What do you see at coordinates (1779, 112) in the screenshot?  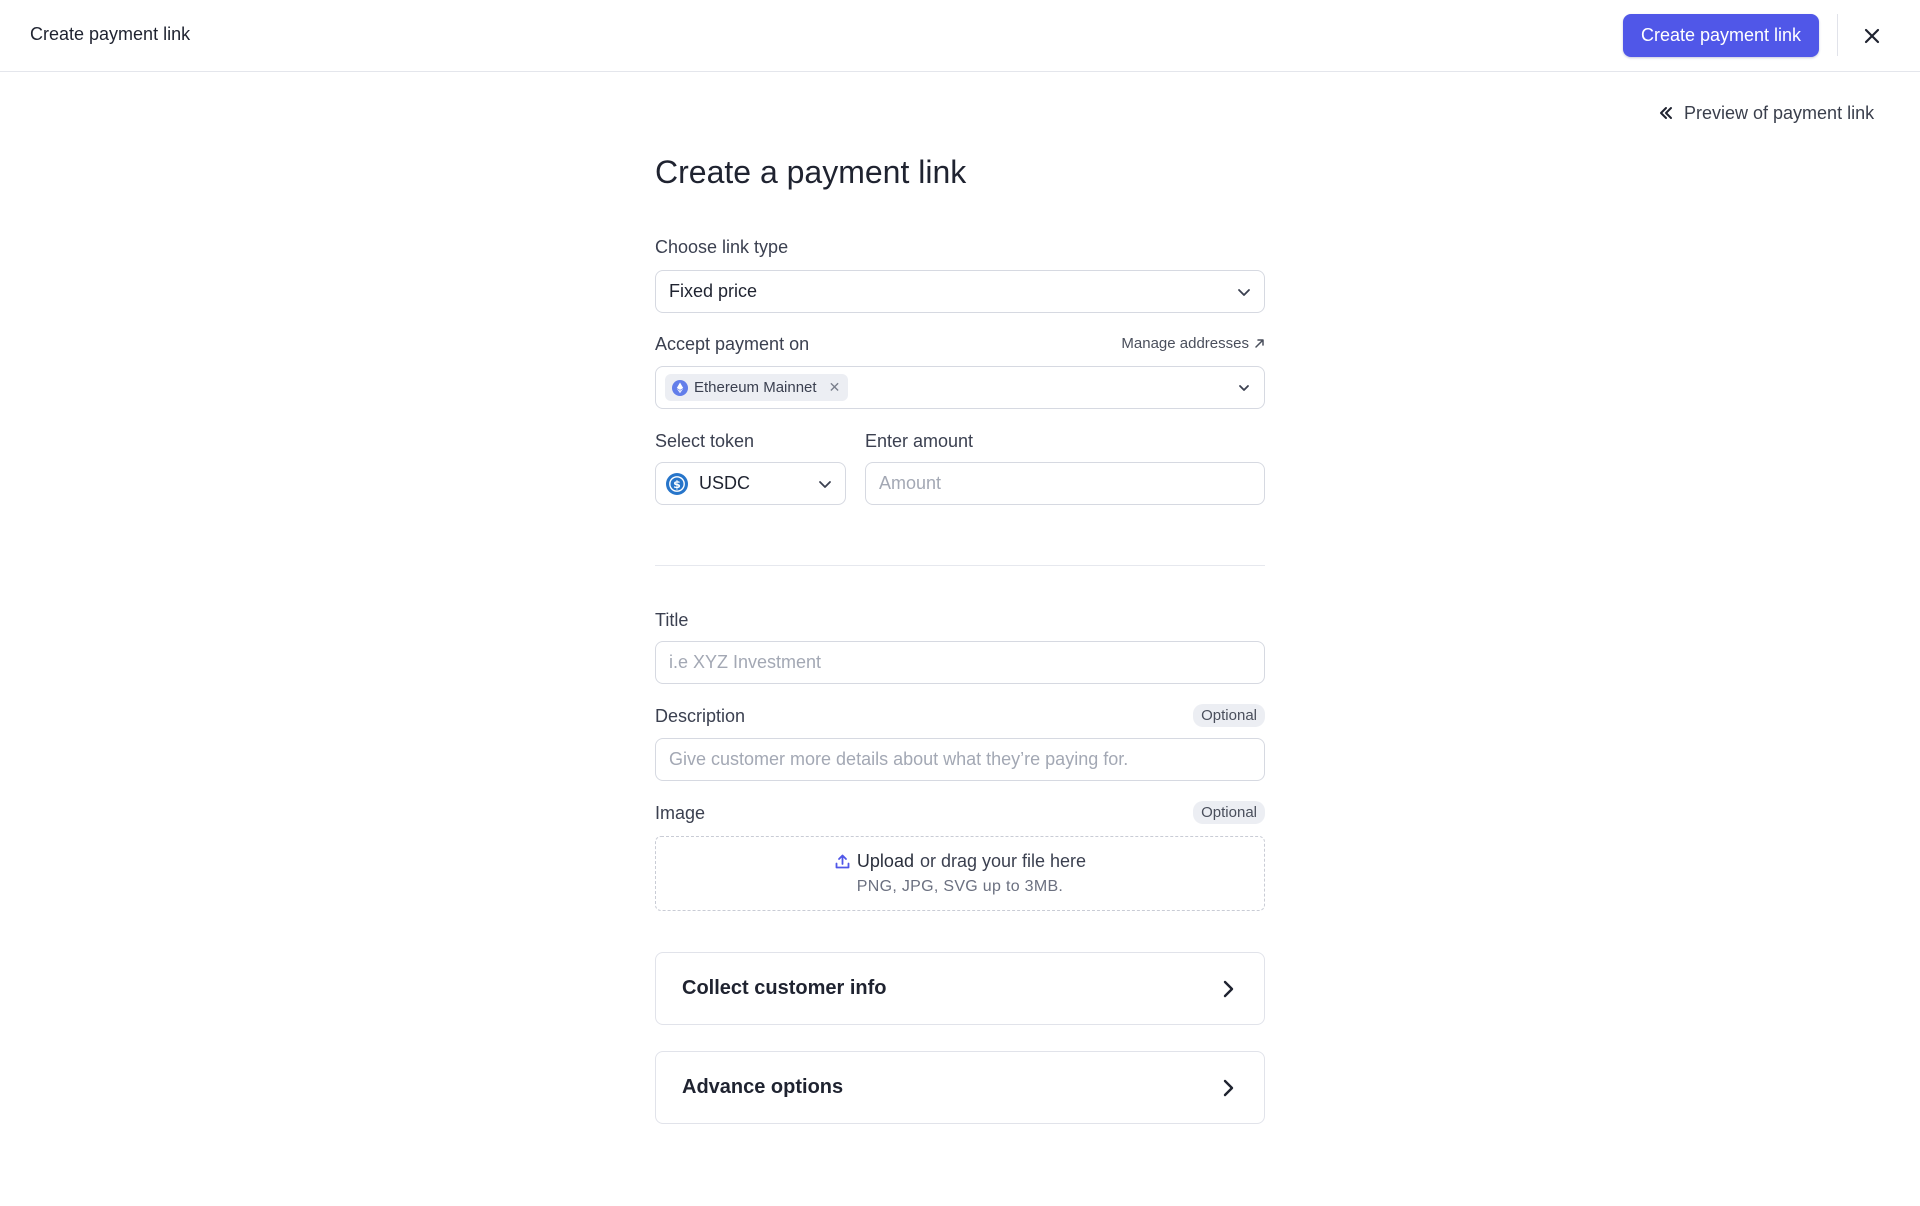 I see `preview-label: Preview of payment link` at bounding box center [1779, 112].